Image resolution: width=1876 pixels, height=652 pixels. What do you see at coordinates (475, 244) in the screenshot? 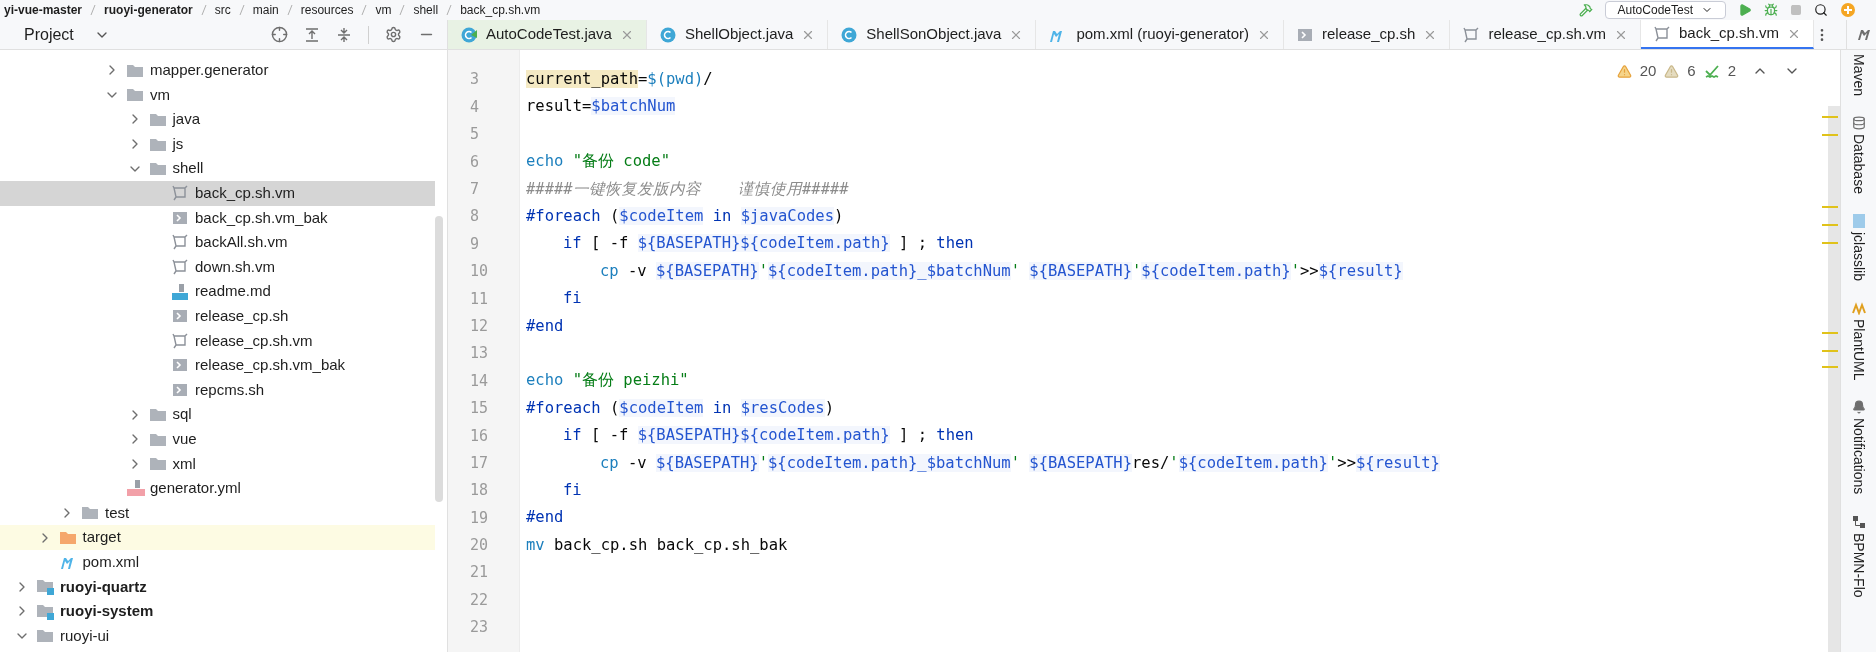
I see `line-number: 9` at bounding box center [475, 244].